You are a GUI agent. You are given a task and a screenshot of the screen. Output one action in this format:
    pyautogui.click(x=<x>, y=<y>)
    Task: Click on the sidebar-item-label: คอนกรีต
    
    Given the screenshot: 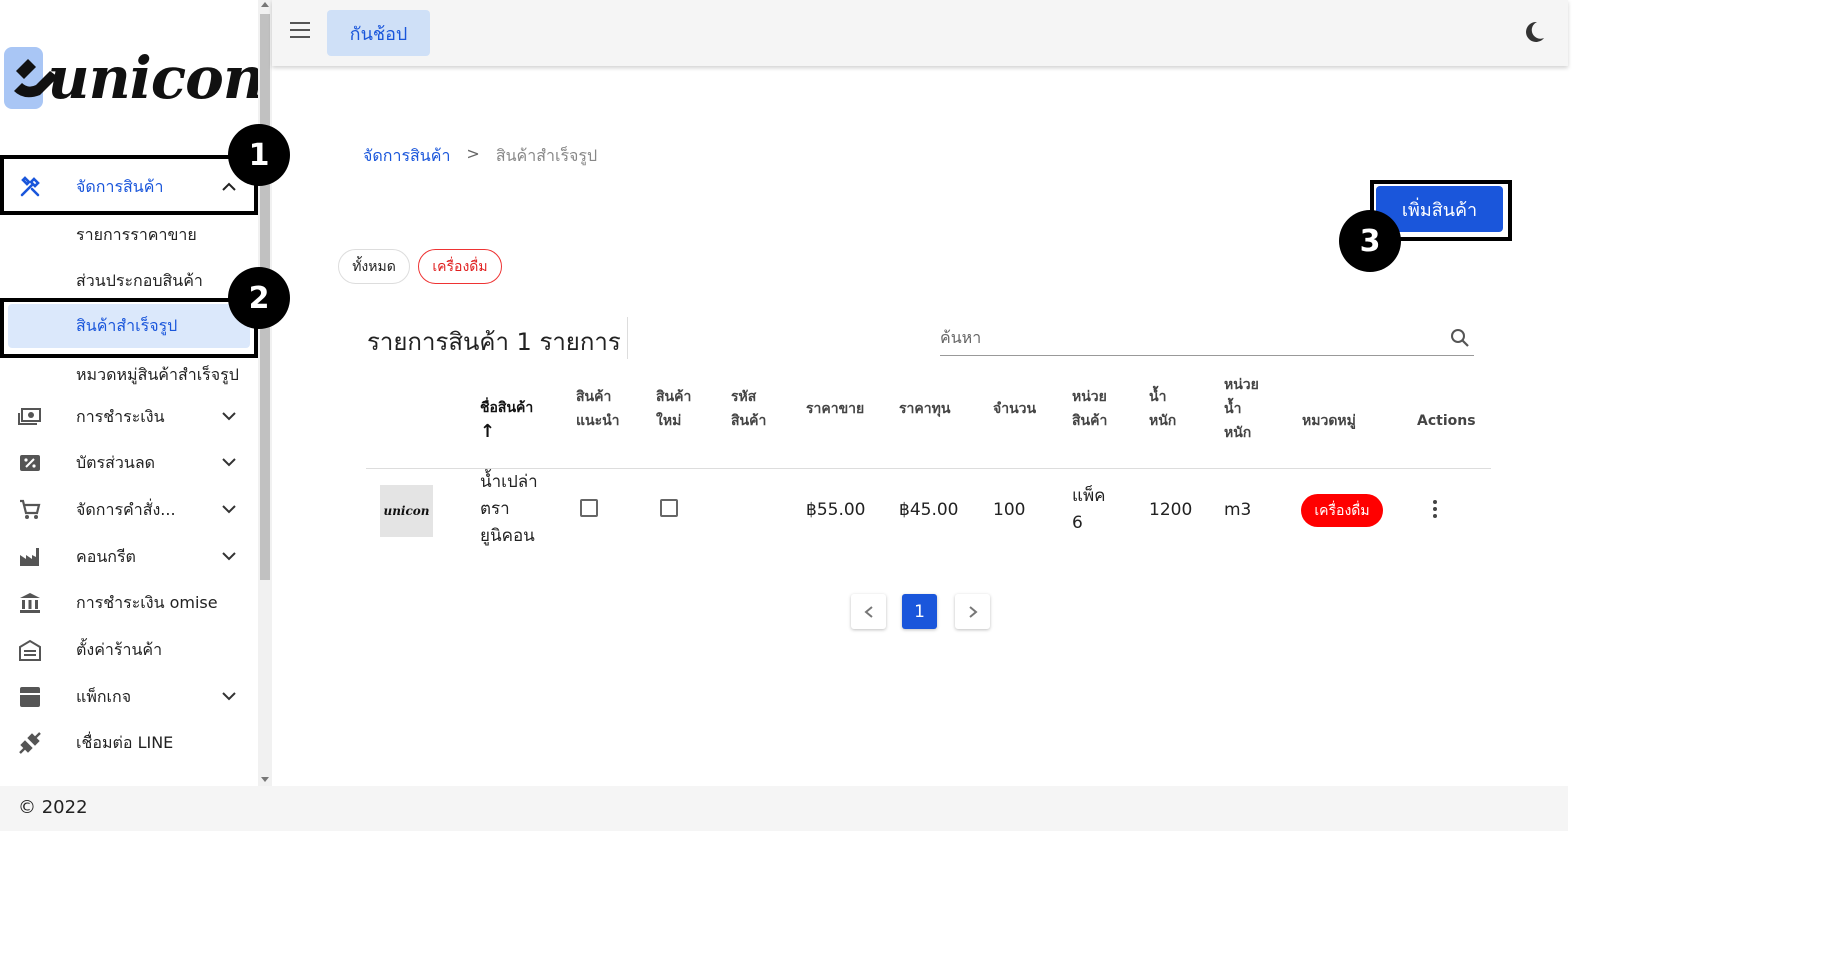 What is the action you would take?
    pyautogui.click(x=106, y=556)
    